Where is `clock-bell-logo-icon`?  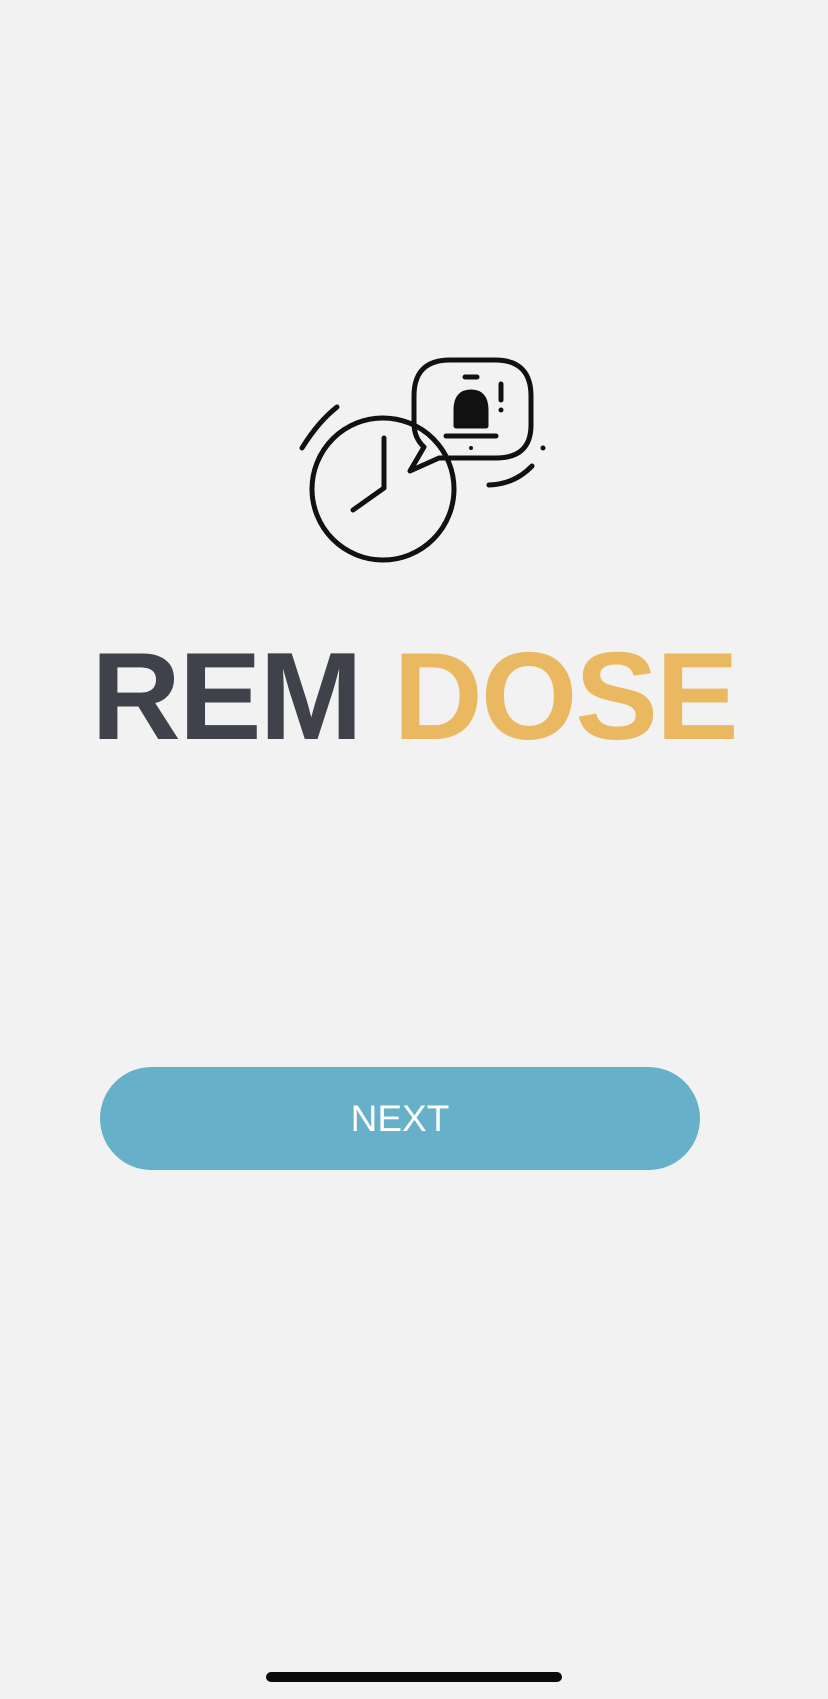 clock-bell-logo-icon is located at coordinates (424, 458).